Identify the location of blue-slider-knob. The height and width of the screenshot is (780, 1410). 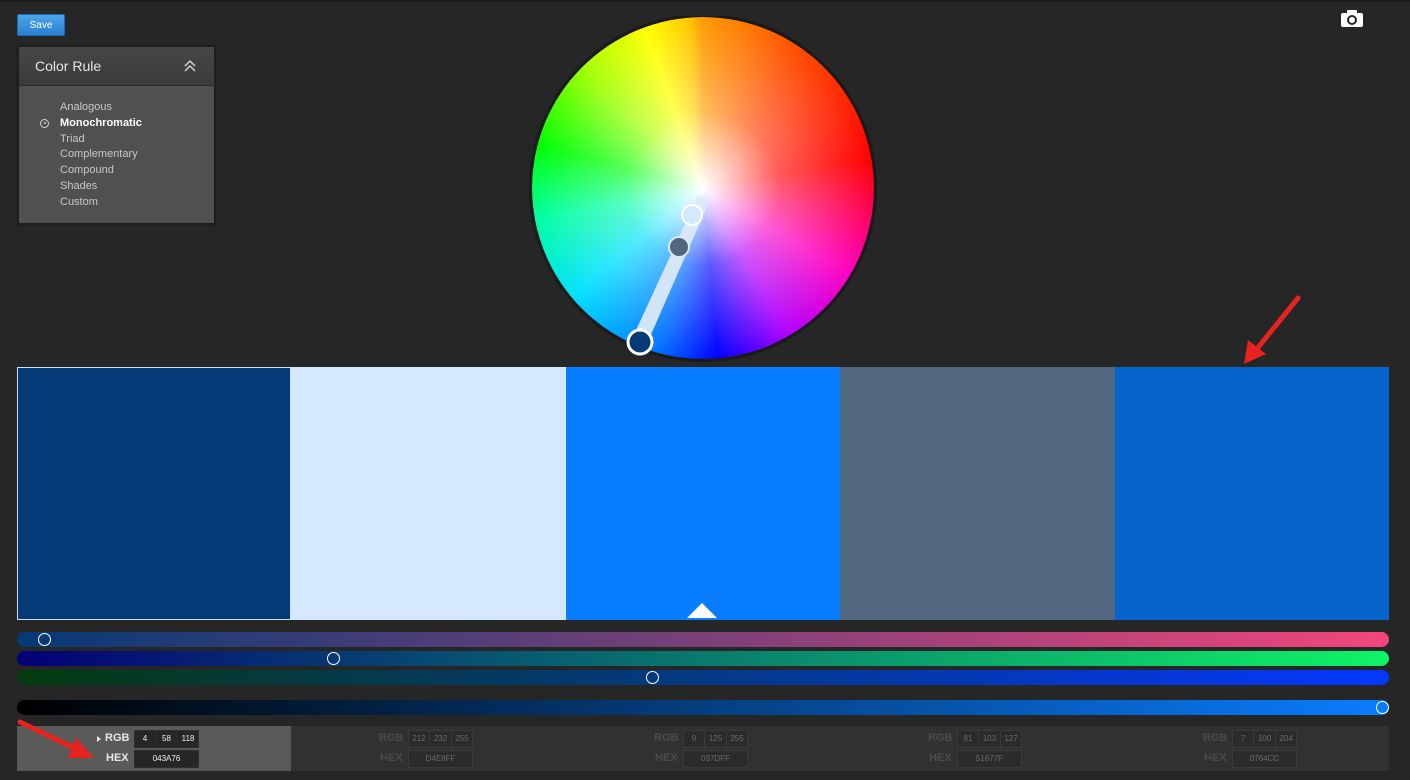
(652, 677).